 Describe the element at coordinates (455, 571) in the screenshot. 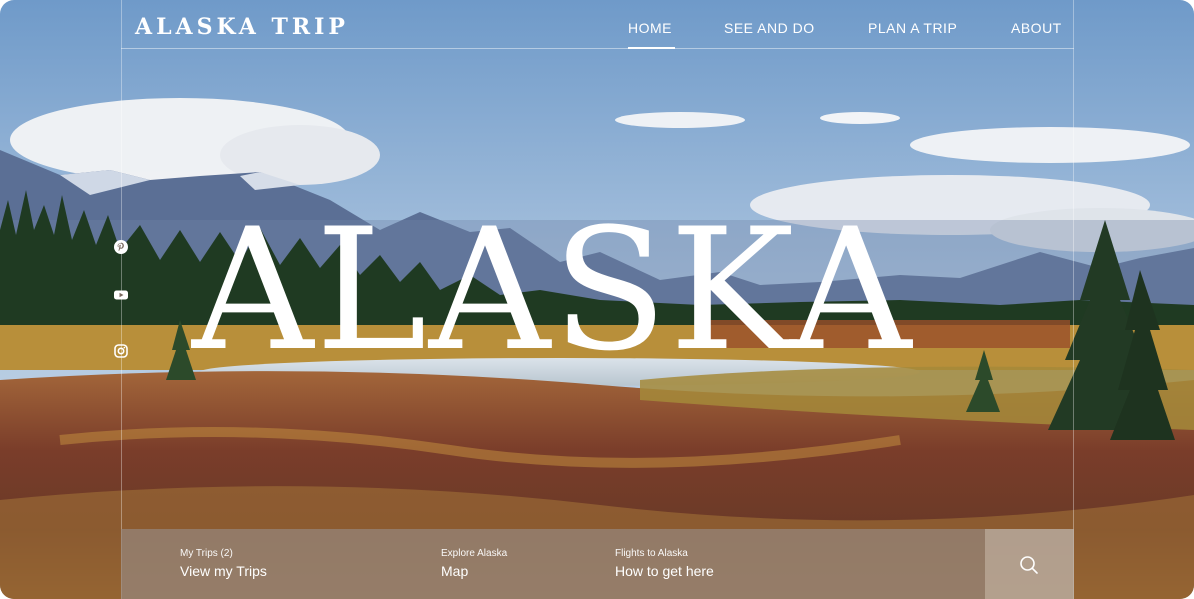

I see `explore-value: Map` at that location.